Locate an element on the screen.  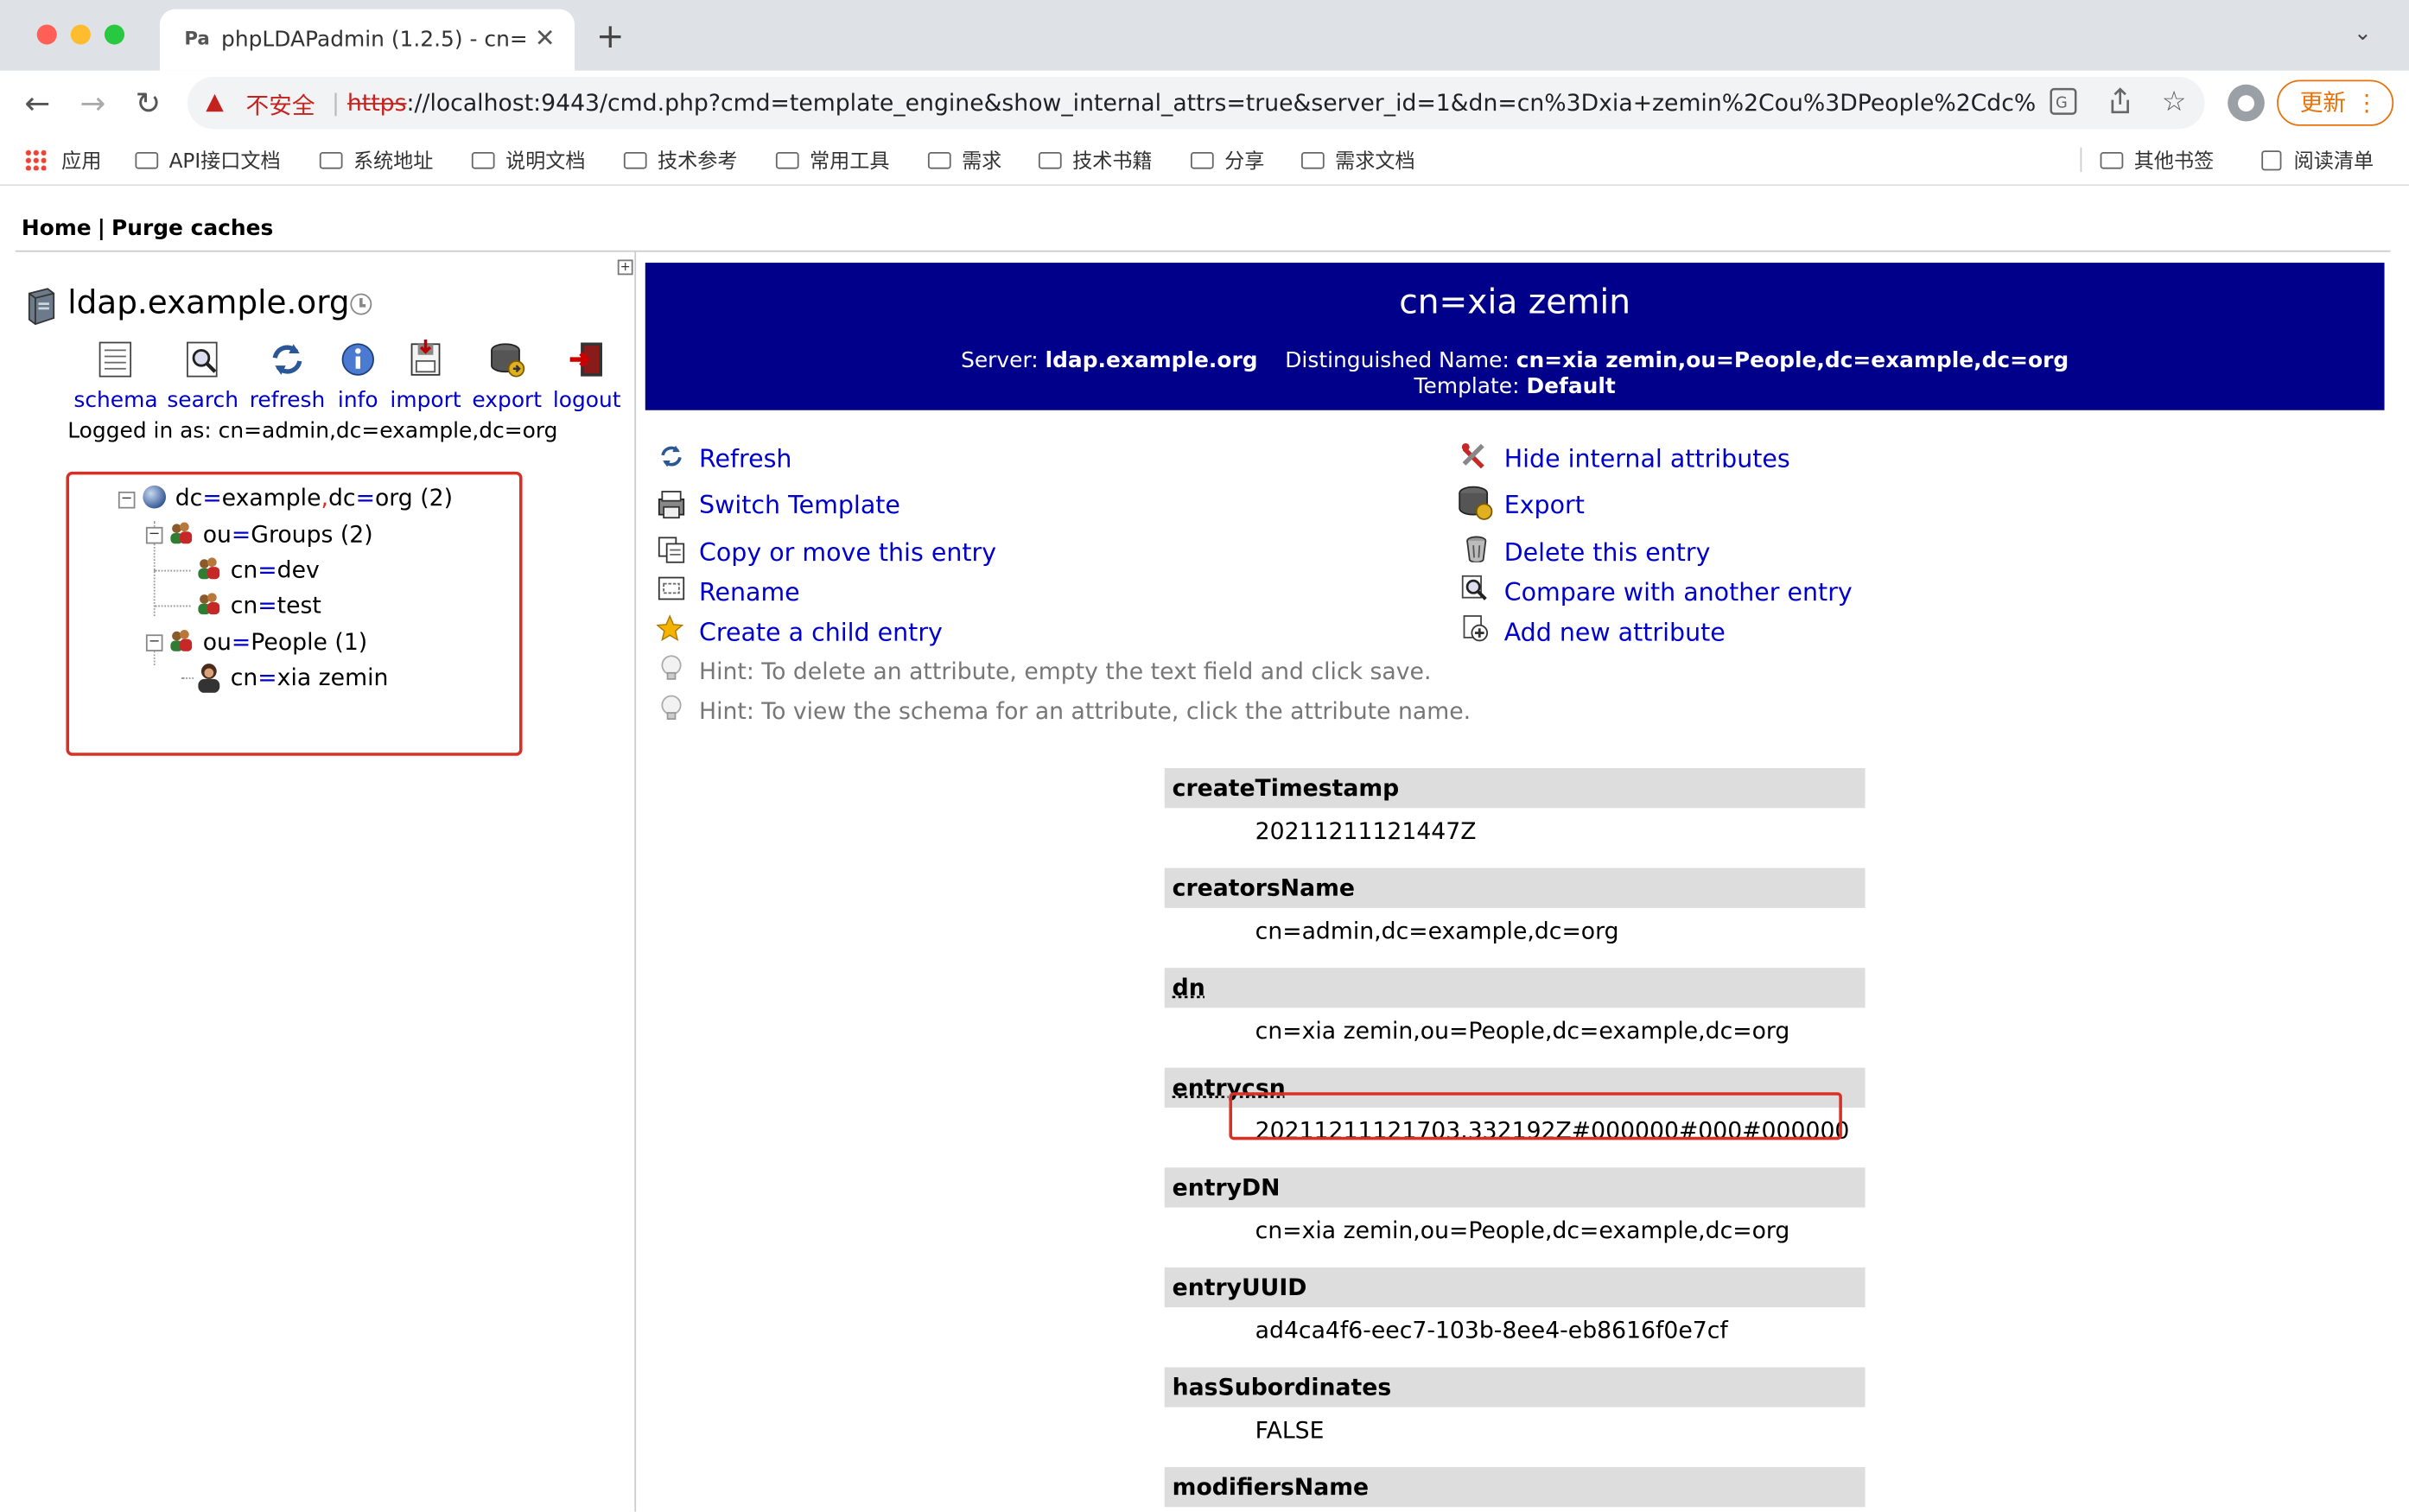
expand-frame-icon: + is located at coordinates (625, 267).